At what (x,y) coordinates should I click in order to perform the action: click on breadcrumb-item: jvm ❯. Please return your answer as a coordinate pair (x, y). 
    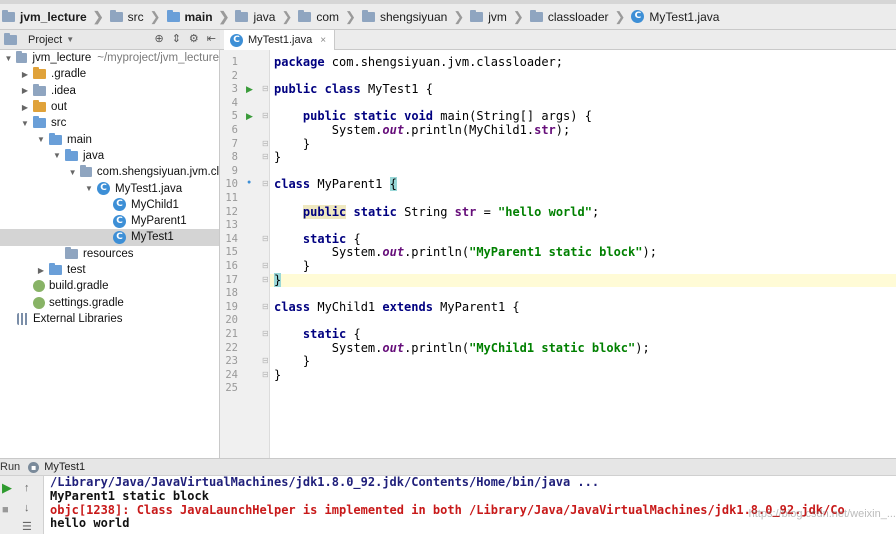
    Looking at the image, I should click on (498, 16).